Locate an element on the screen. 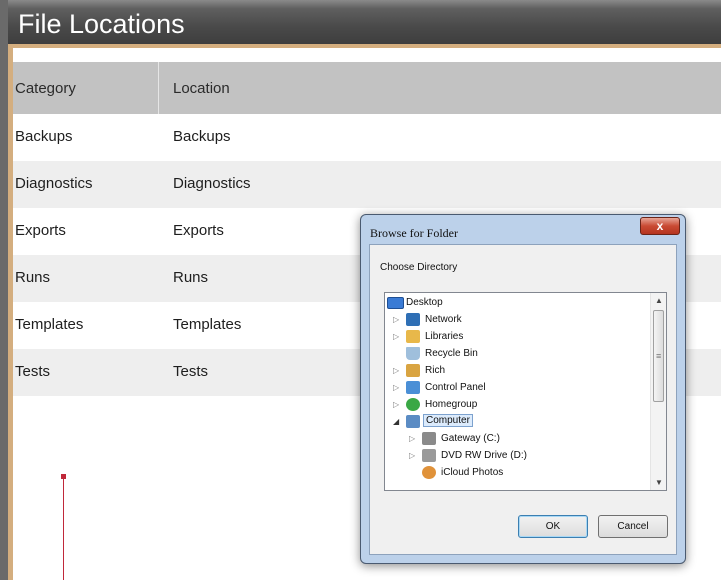  category-cell: Templates is located at coordinates (49, 324).